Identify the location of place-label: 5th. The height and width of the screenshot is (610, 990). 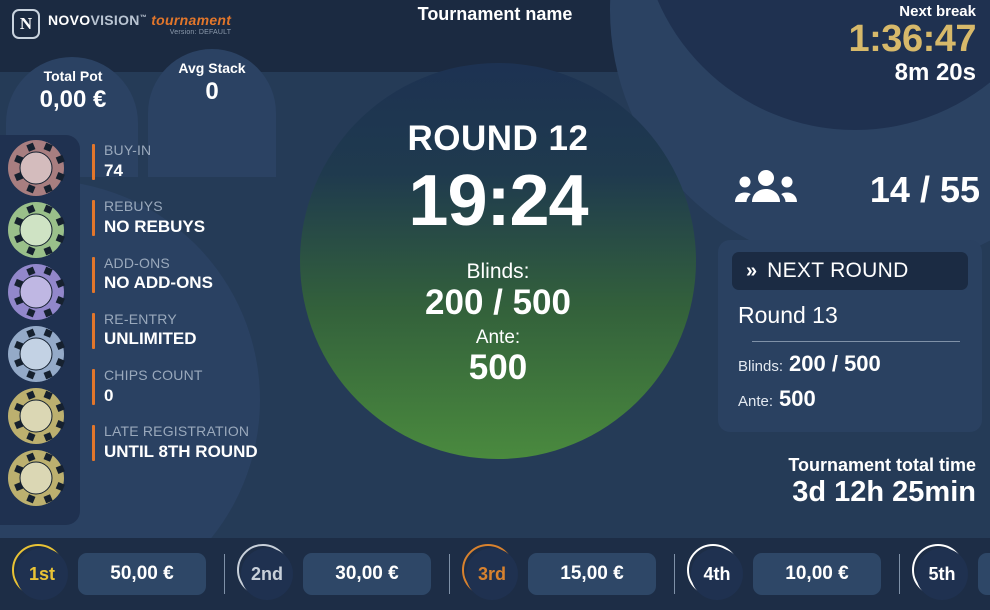
(942, 574).